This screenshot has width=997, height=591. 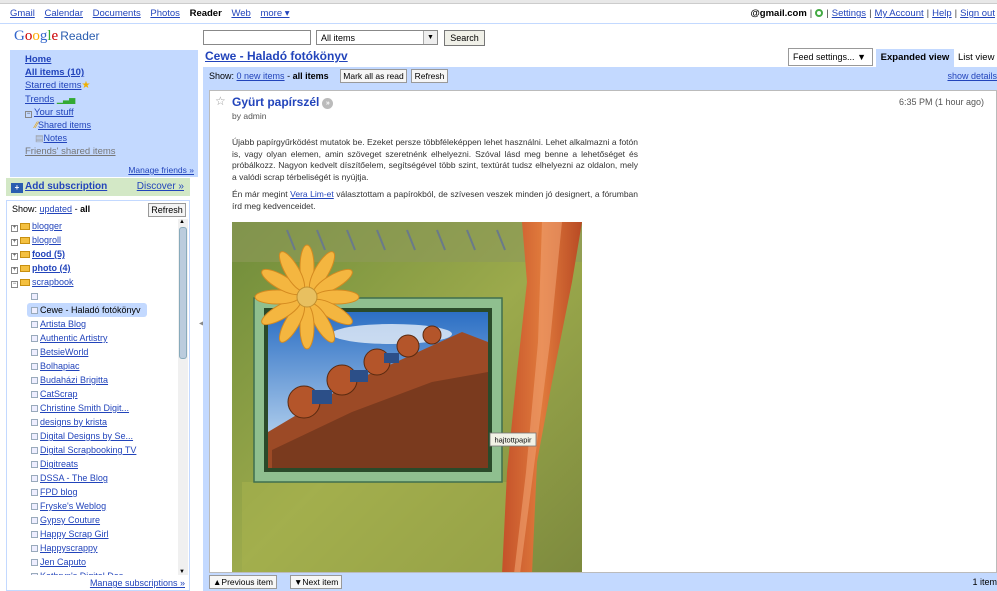 I want to click on feed-row: Artista Blog, so click(x=93, y=324).